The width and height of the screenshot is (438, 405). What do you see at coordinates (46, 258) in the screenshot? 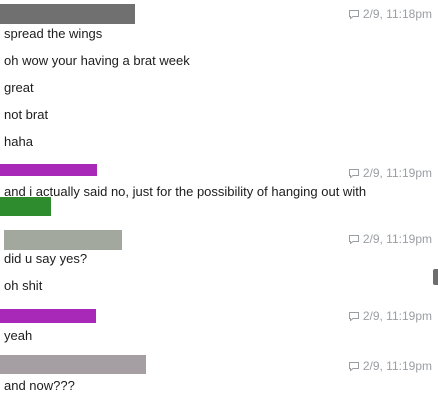
I see `chat-message: did u say yes?` at bounding box center [46, 258].